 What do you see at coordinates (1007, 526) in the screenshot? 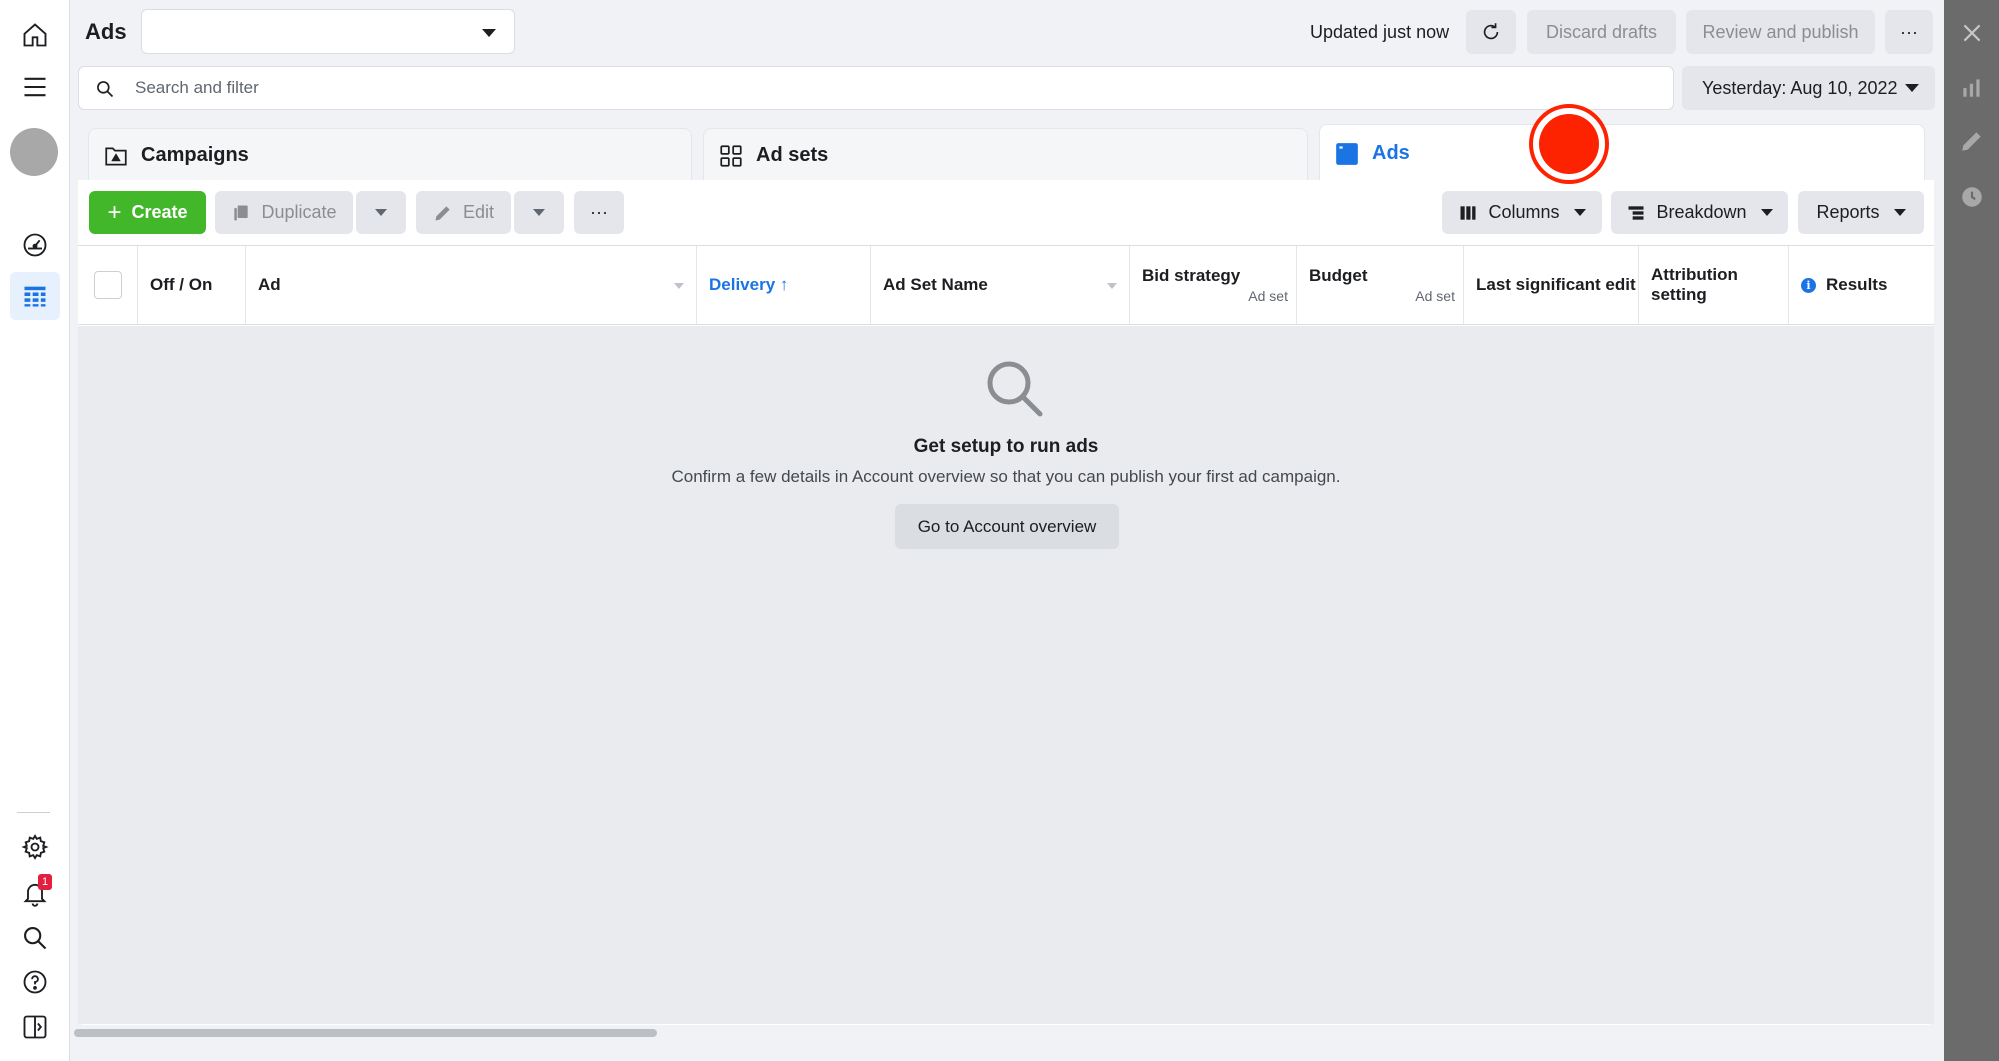
I see `go-to-account-overview-button: Go to Account overview` at bounding box center [1007, 526].